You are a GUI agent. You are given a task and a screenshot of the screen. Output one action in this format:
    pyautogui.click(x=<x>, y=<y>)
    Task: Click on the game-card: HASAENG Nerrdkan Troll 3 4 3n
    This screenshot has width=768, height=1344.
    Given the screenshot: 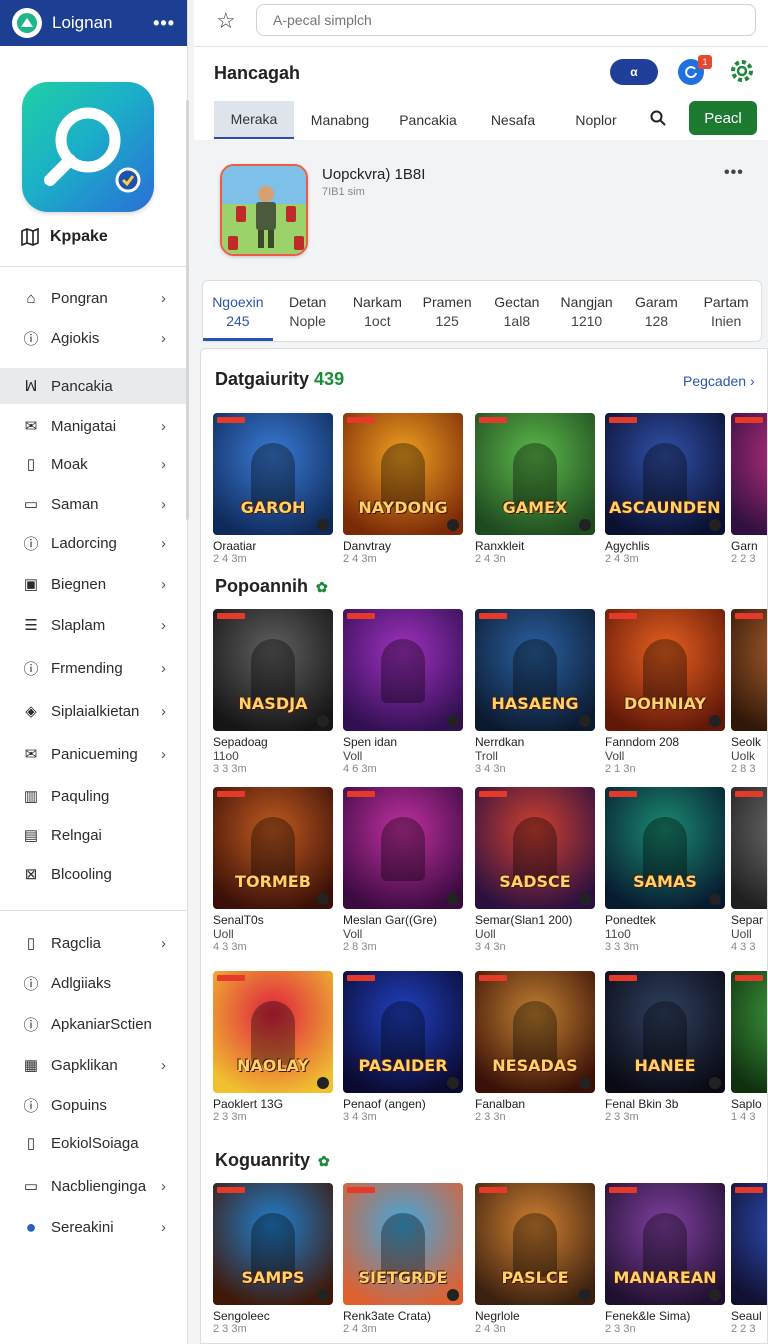 What is the action you would take?
    pyautogui.click(x=535, y=692)
    